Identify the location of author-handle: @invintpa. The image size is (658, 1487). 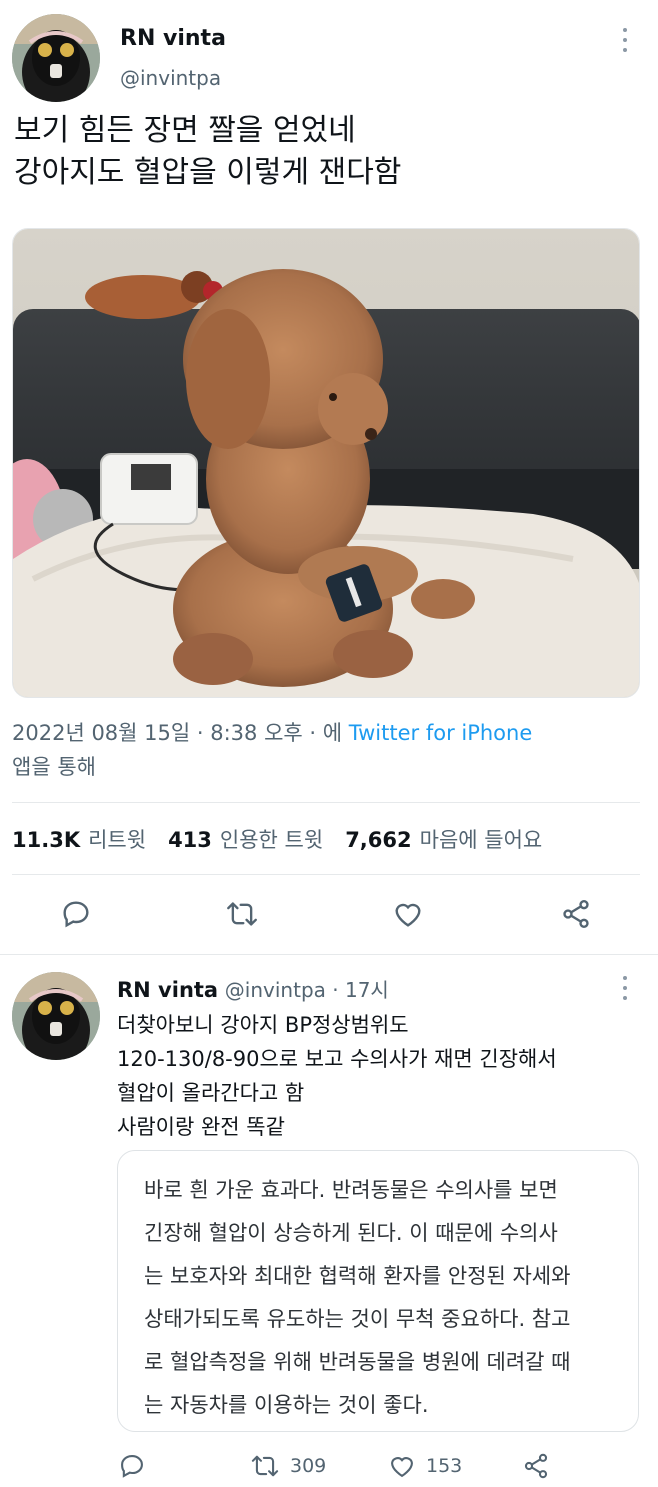
(170, 78).